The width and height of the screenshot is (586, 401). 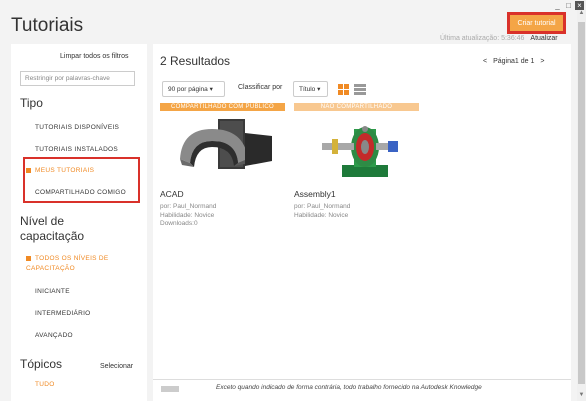 I want to click on filter-all-skill-levels-label: TODOS OS NÍVEIS DE, so click(x=72, y=258).